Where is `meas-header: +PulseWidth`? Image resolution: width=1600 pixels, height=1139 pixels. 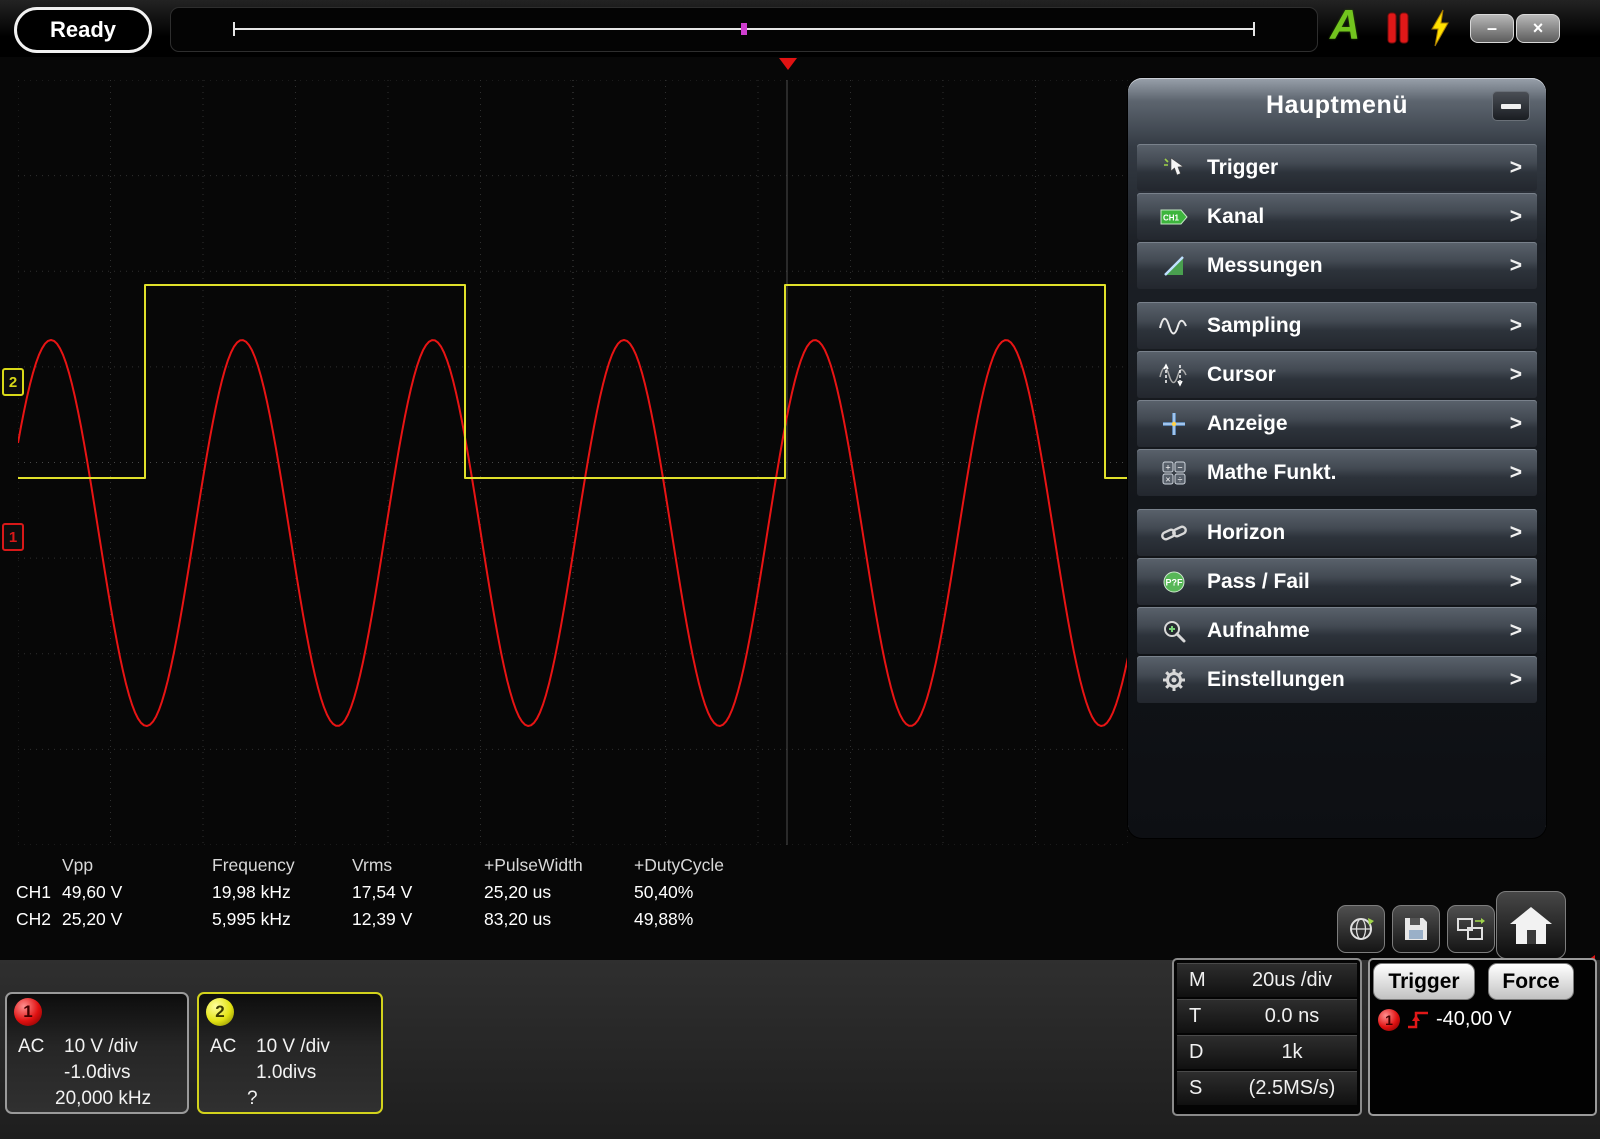 meas-header: +PulseWidth is located at coordinates (533, 865).